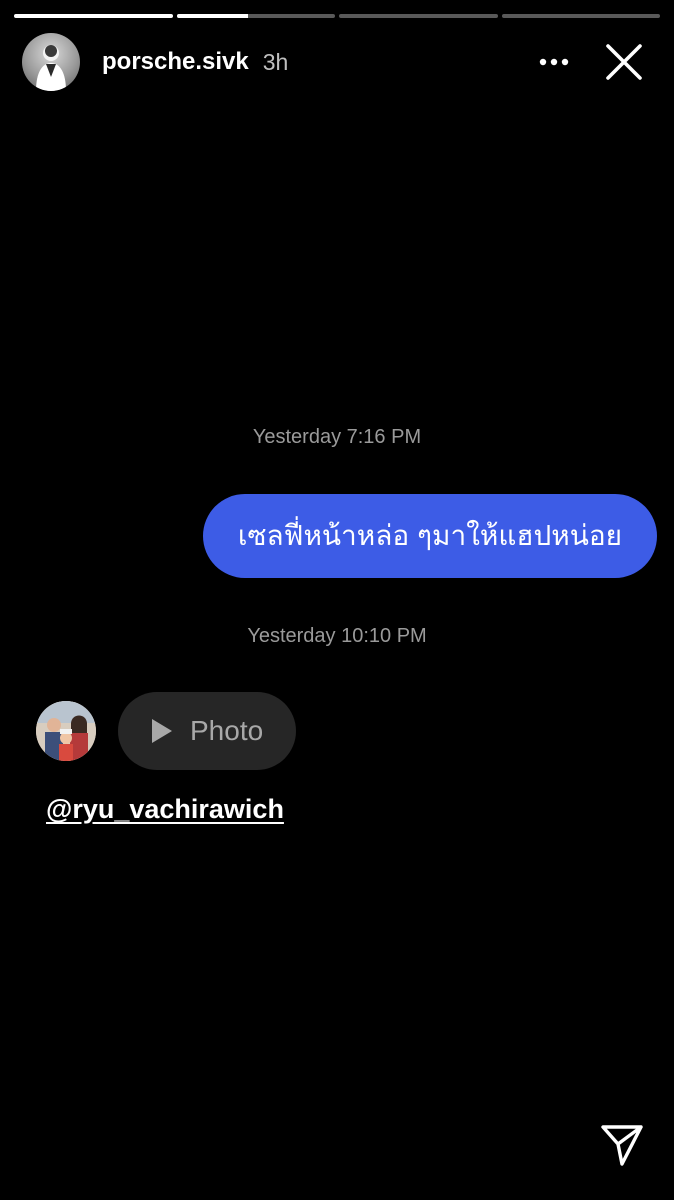 This screenshot has height=1200, width=674. I want to click on close-button, so click(624, 62).